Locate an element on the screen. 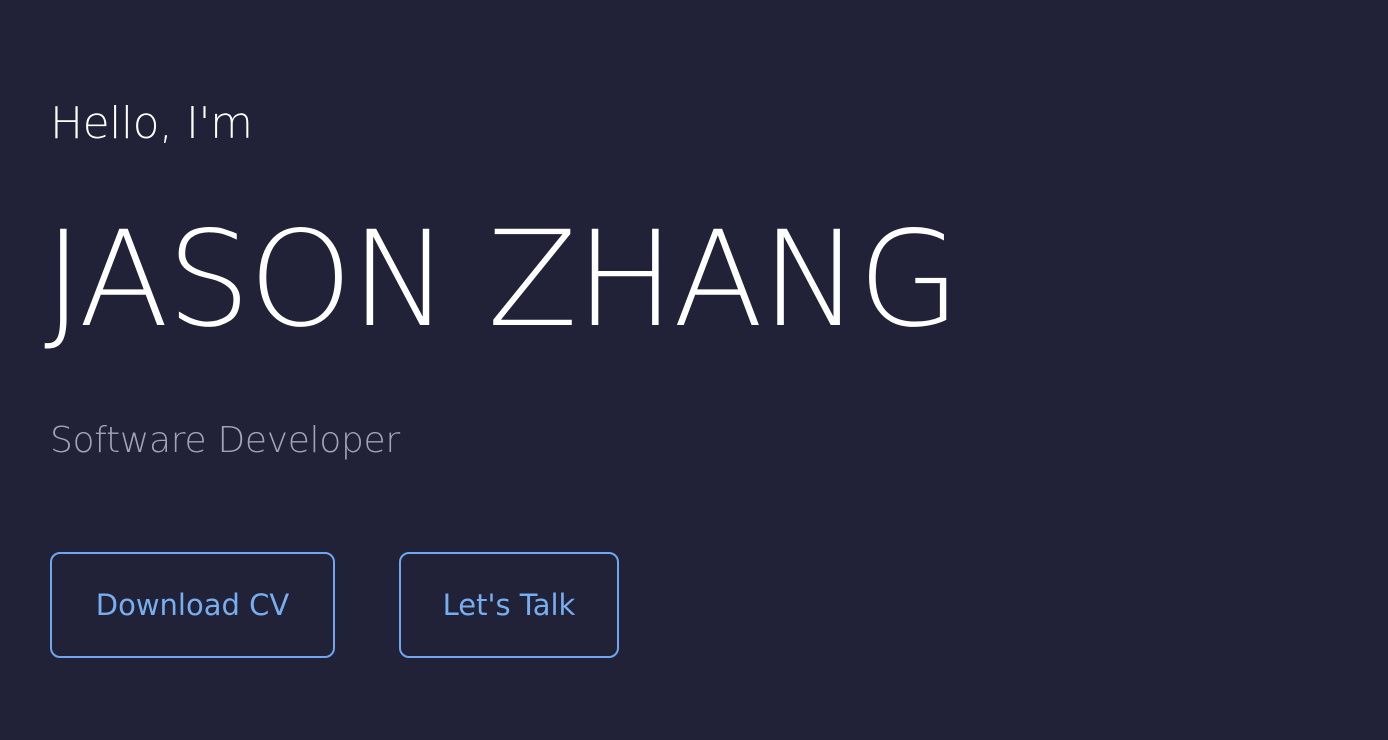  job-title: Software Developer is located at coordinates (225, 440).